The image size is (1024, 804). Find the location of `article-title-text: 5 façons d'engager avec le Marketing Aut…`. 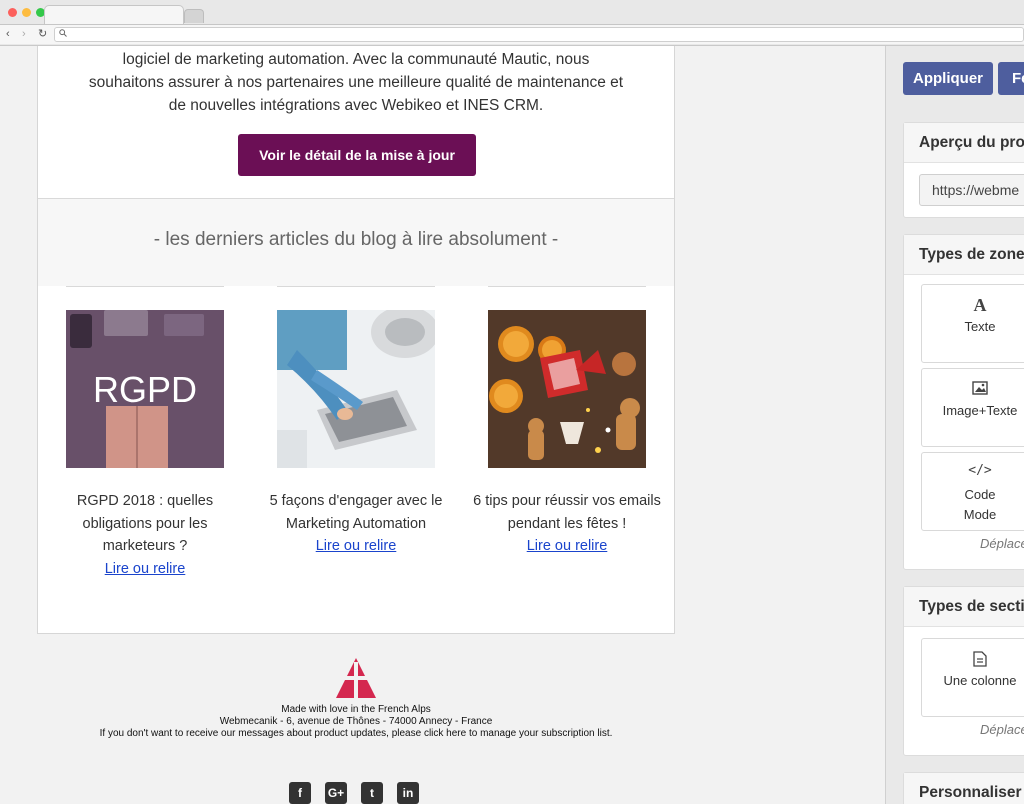

article-title-text: 5 façons d'engager avec le Marketing Aut… is located at coordinates (356, 512).